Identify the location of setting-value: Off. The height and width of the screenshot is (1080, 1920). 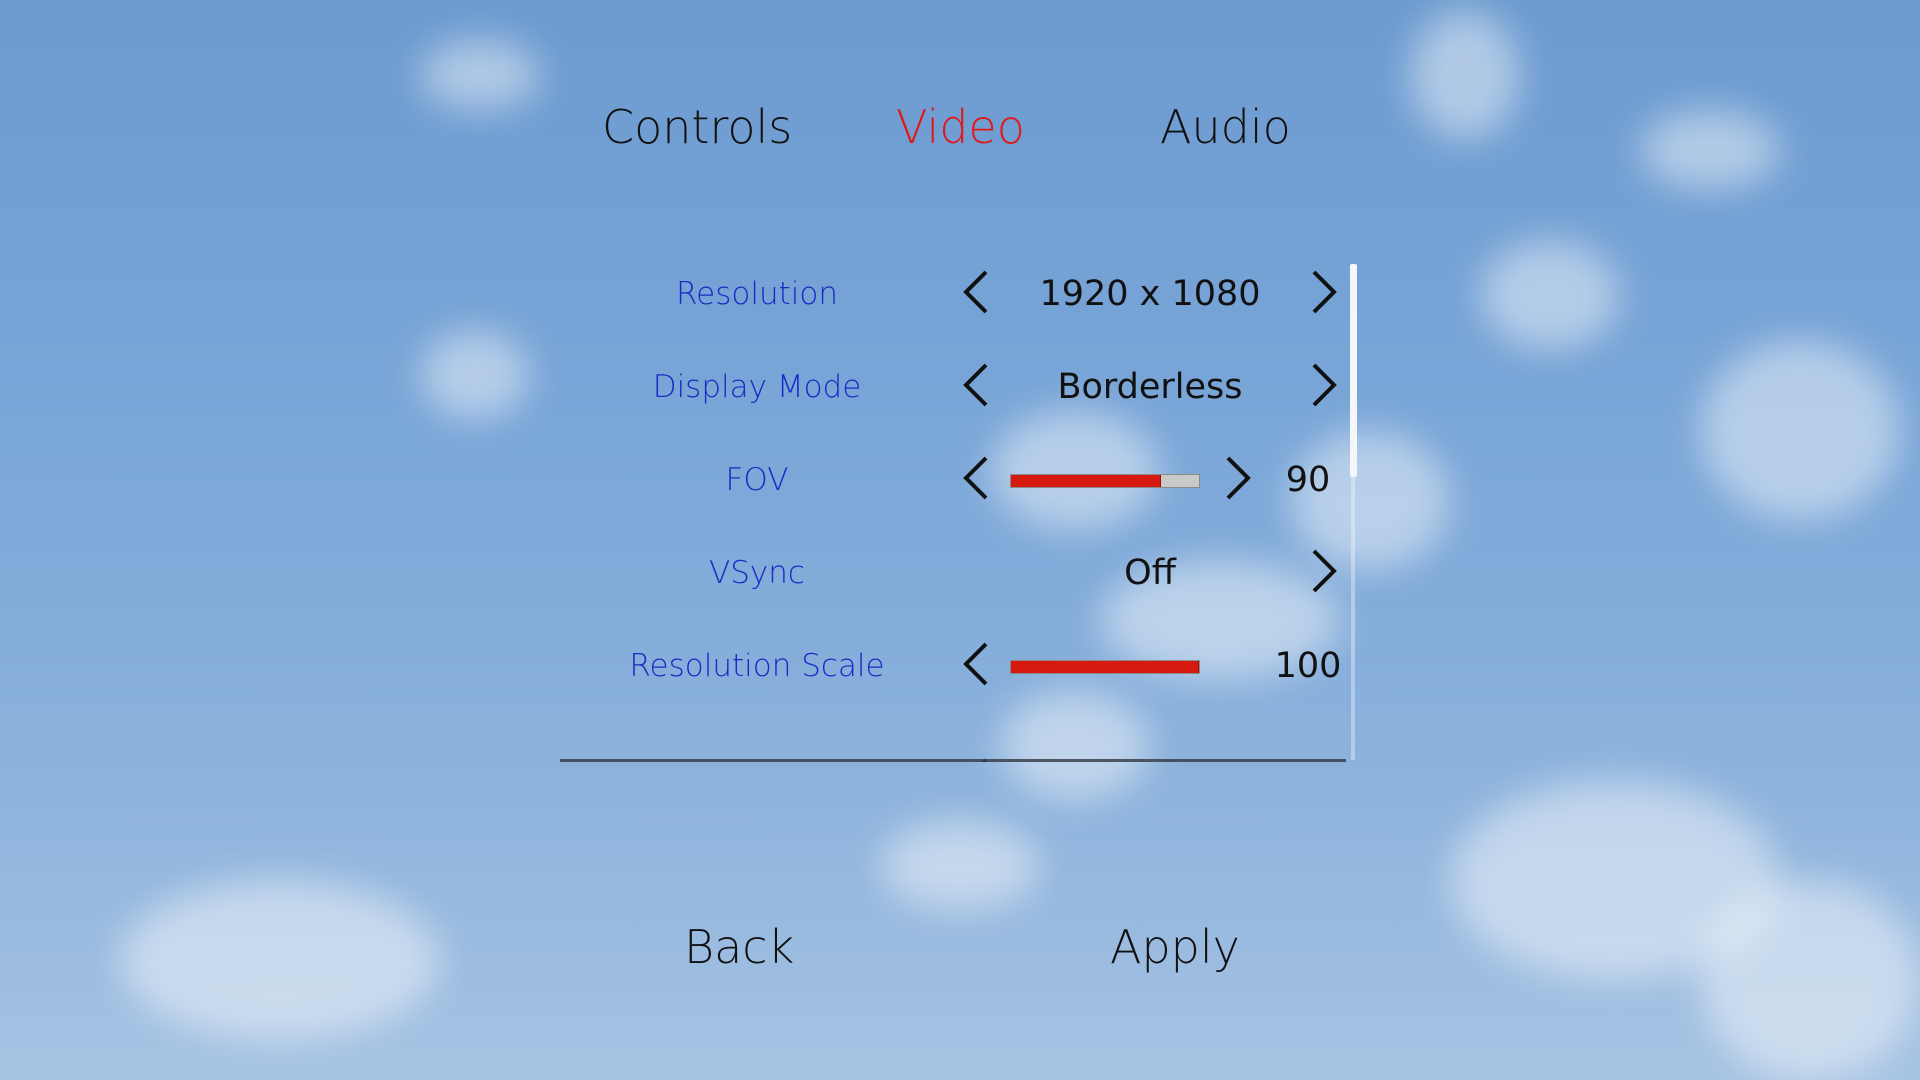
(1150, 573).